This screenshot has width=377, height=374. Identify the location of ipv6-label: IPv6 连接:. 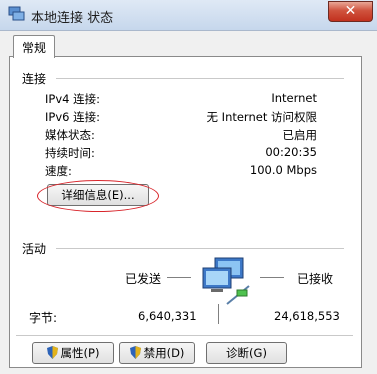
(72, 117).